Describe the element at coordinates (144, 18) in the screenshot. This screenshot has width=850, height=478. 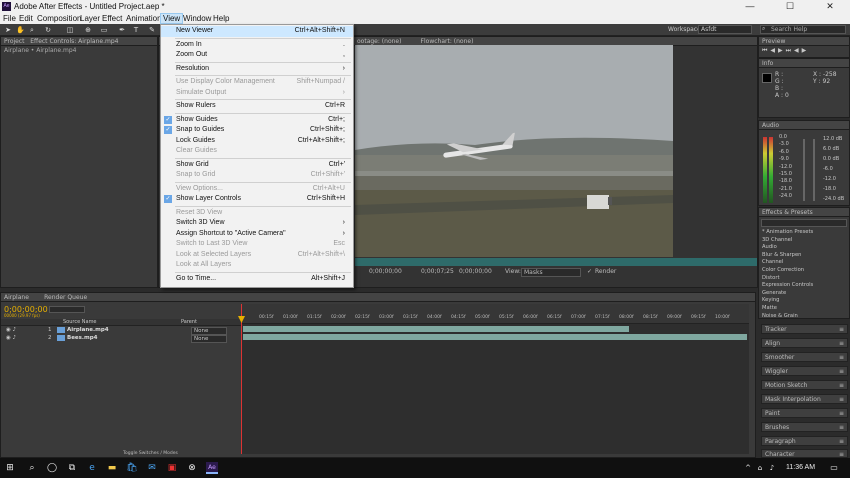
I see `menu-animation: Animation` at that location.